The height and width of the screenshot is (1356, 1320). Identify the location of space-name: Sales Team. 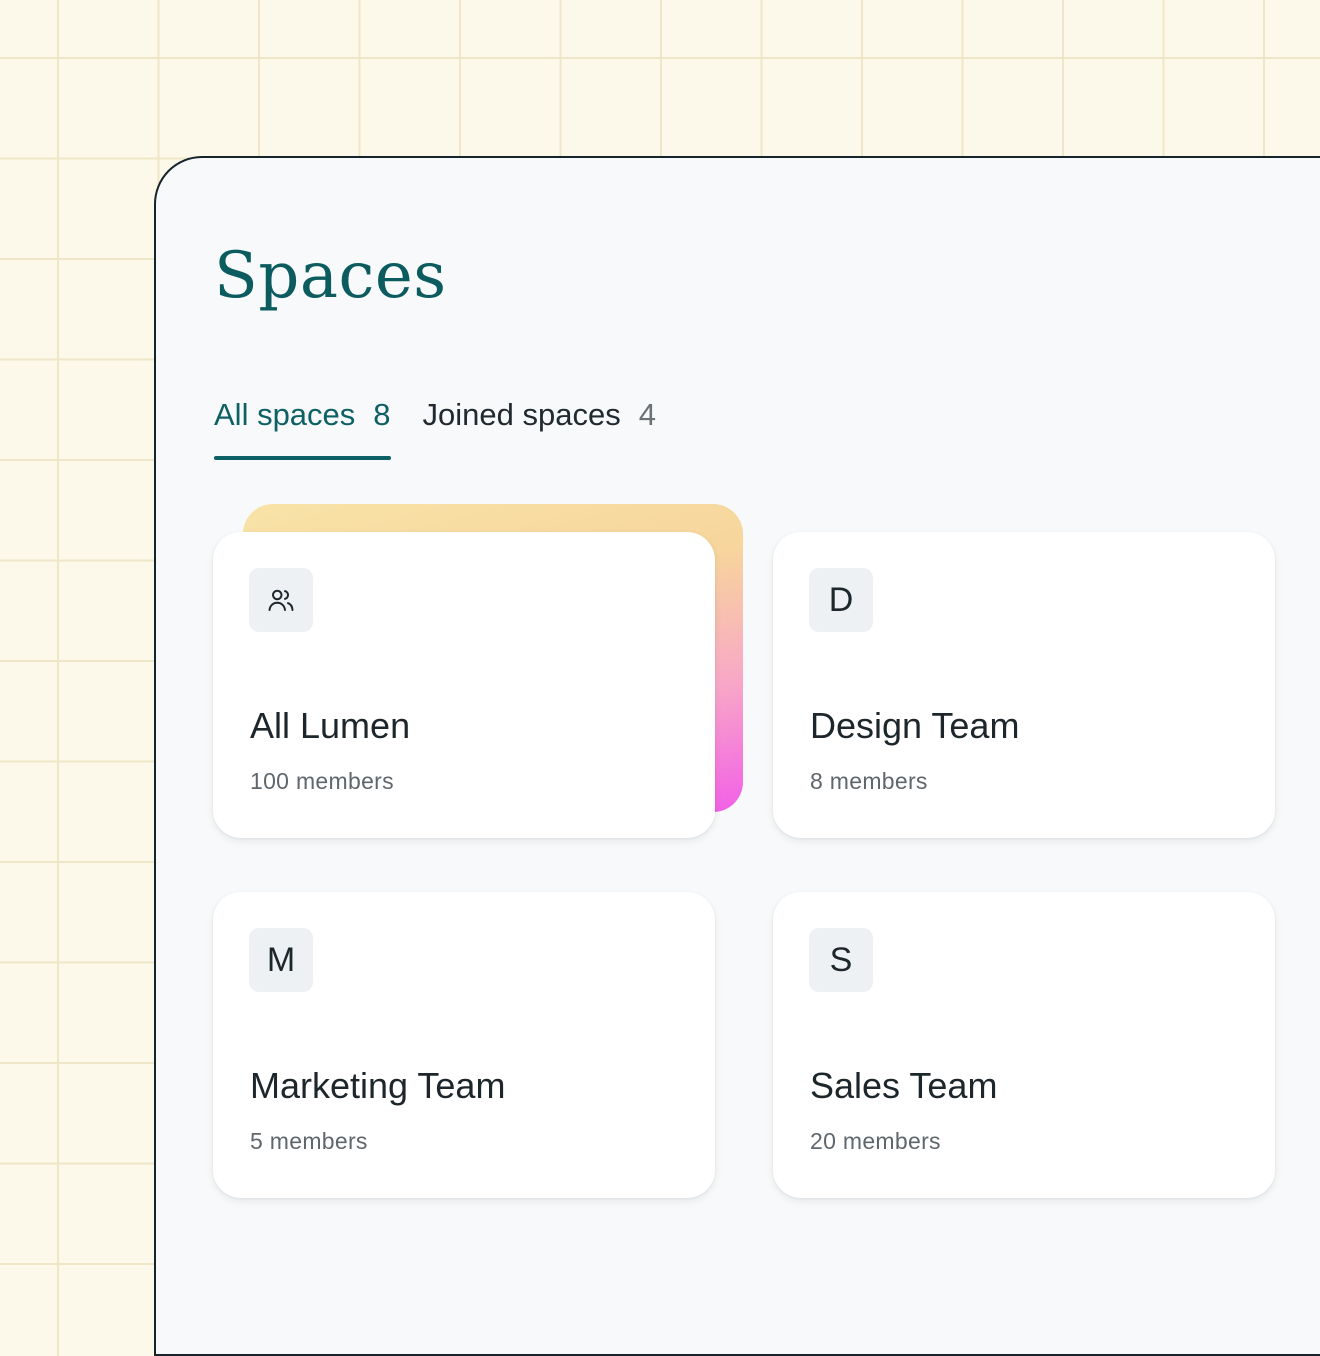
(904, 1085).